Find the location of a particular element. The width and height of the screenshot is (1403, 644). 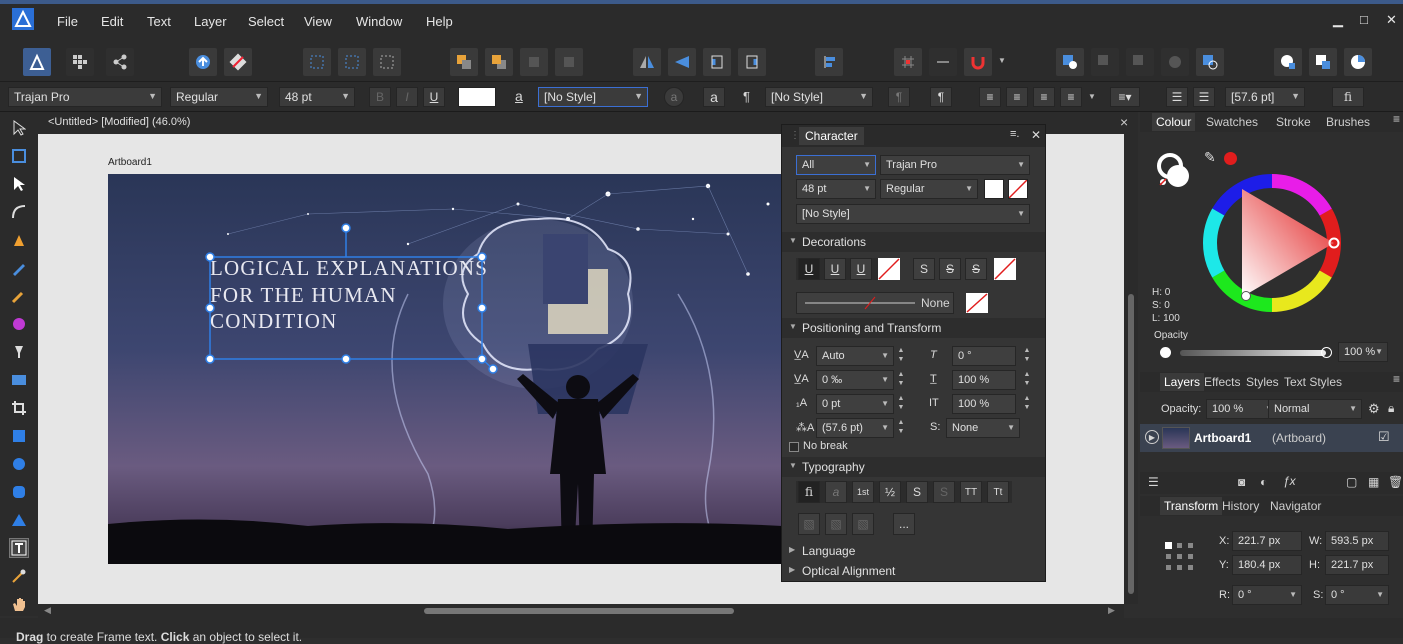

layers-stack-icon: ☰ is located at coordinates (1153, 482).